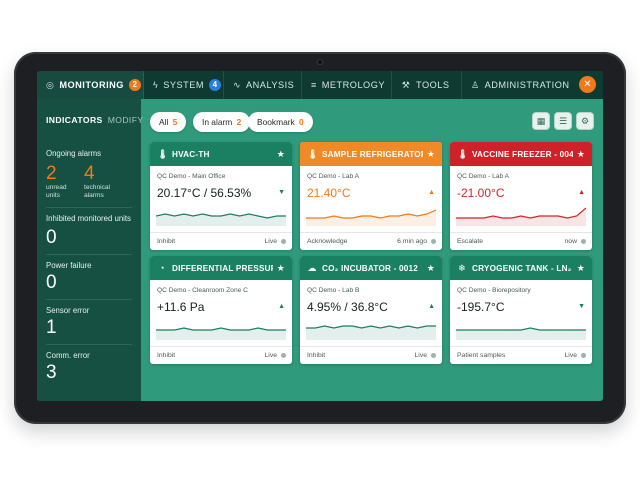  I want to click on sensor-error-block: Sensor error 1, so click(89, 319).